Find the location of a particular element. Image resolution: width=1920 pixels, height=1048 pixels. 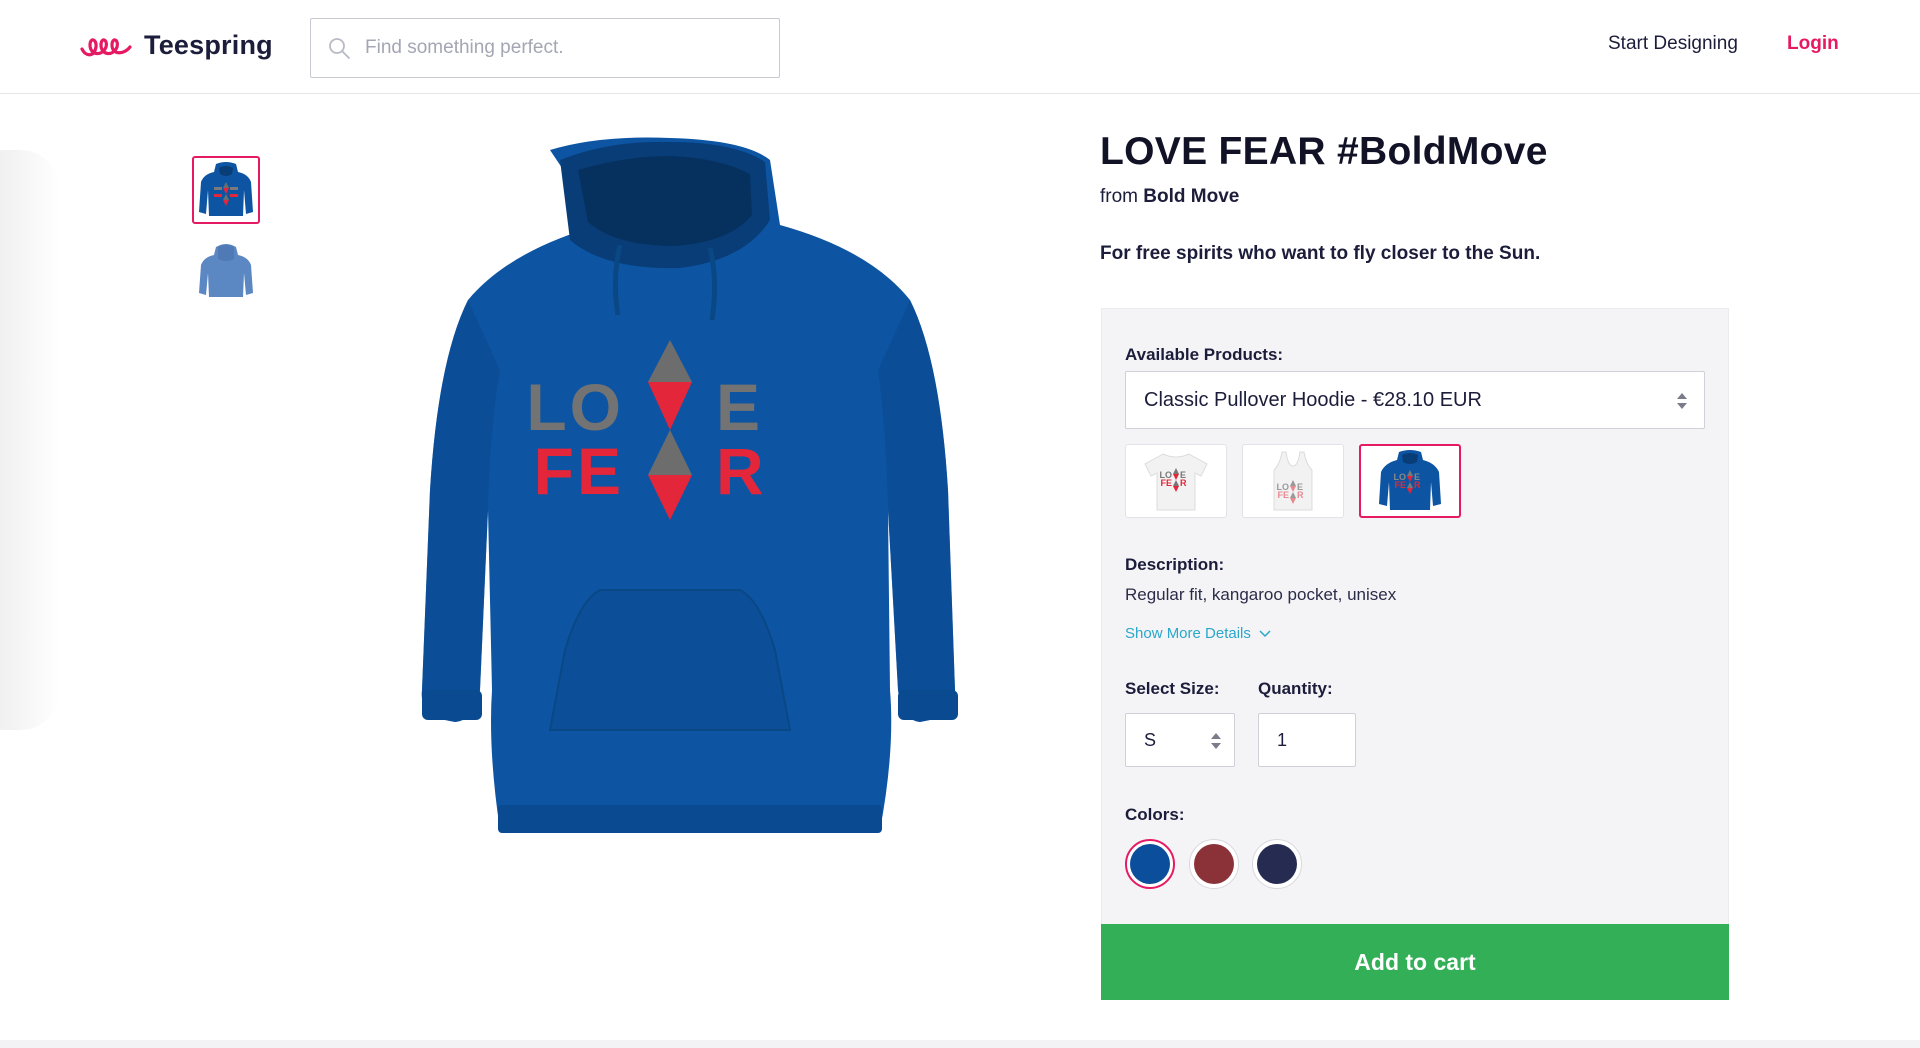

size-select: S is located at coordinates (1180, 740).